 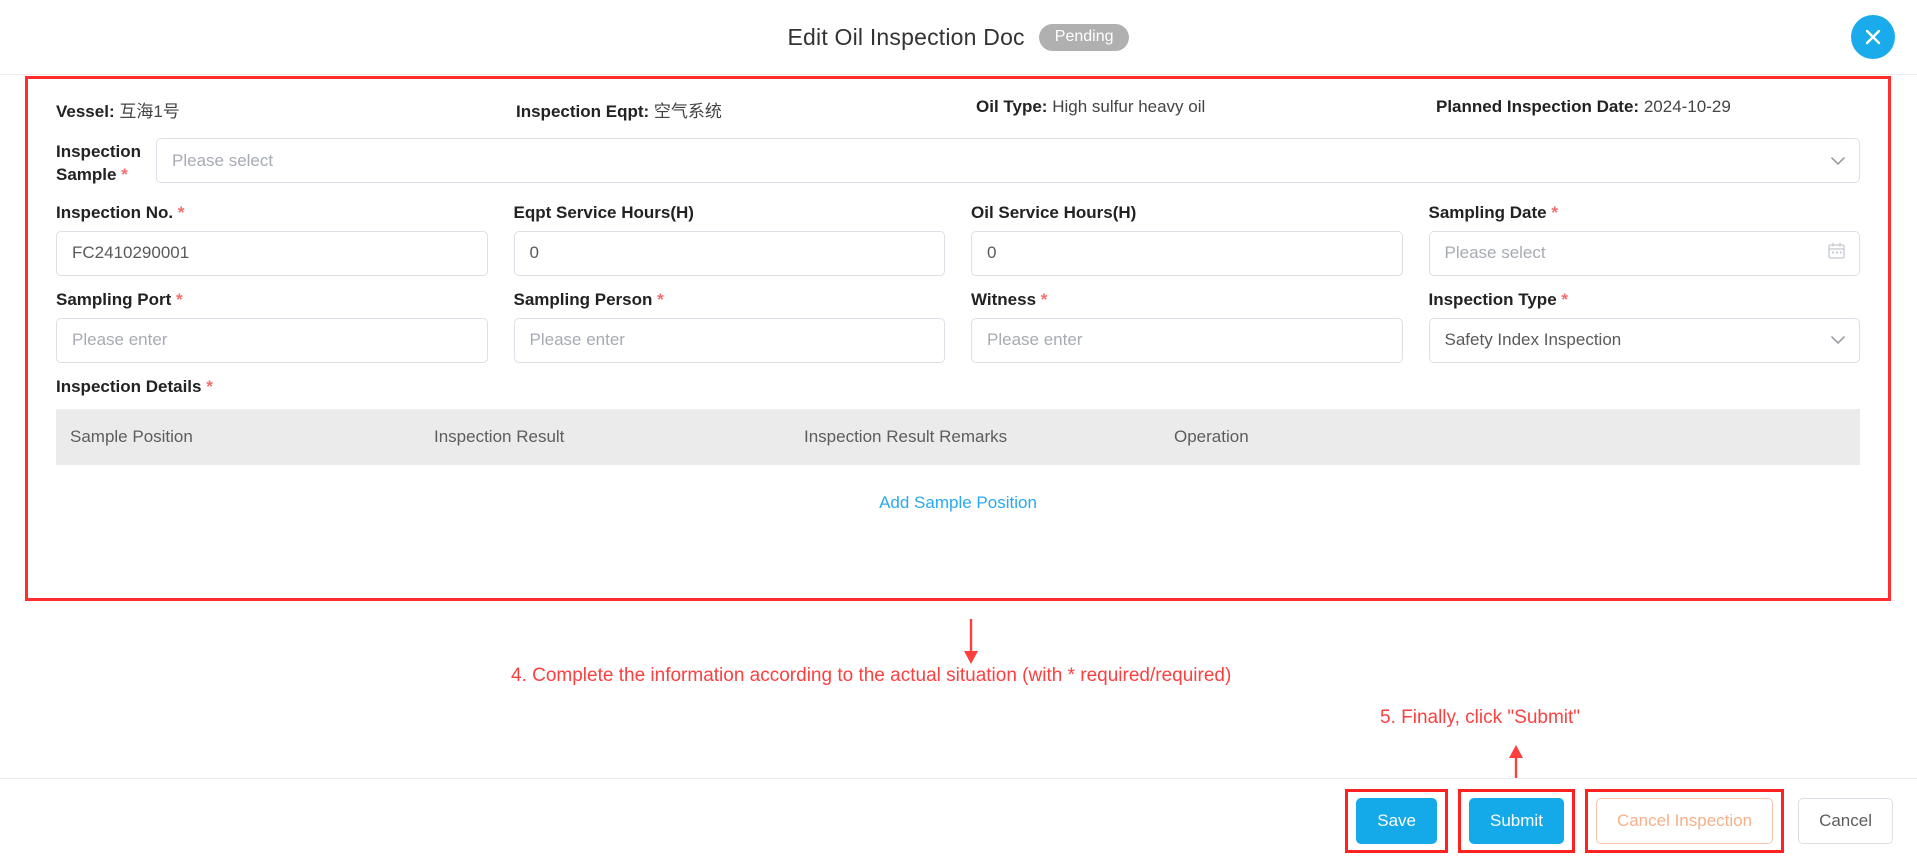 I want to click on sampling-port-col: Please enter, so click(x=272, y=340).